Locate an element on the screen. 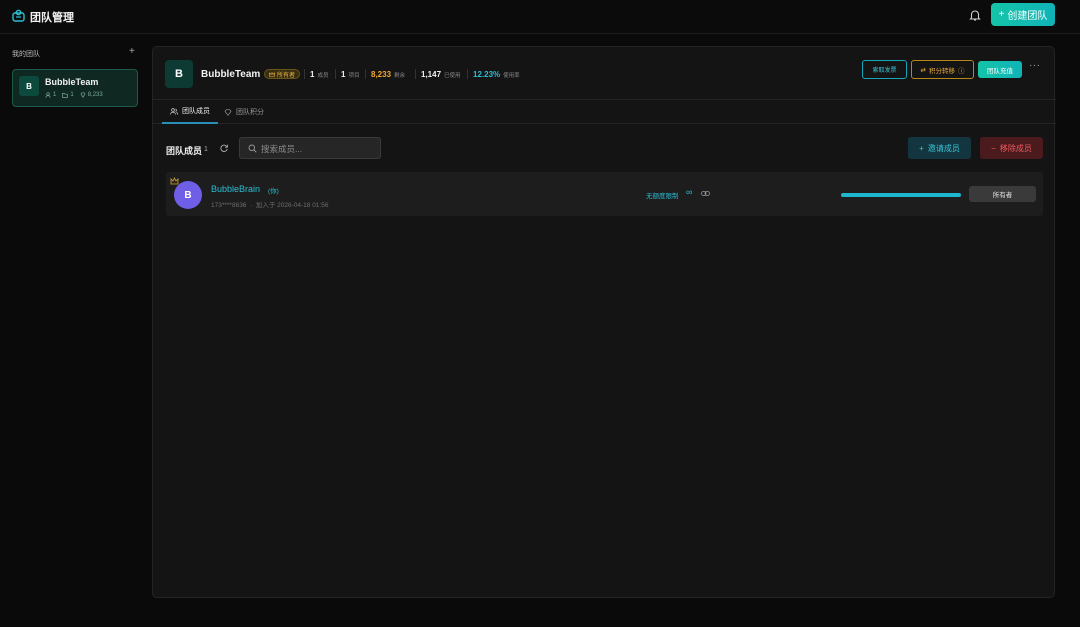  member-name: BubbleBrain is located at coordinates (235, 189).